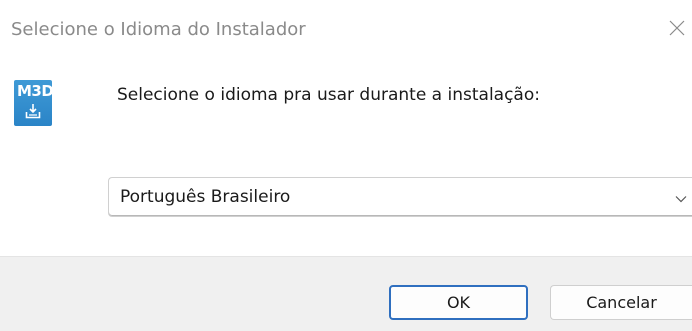  What do you see at coordinates (458, 302) in the screenshot?
I see `ok-button: OK` at bounding box center [458, 302].